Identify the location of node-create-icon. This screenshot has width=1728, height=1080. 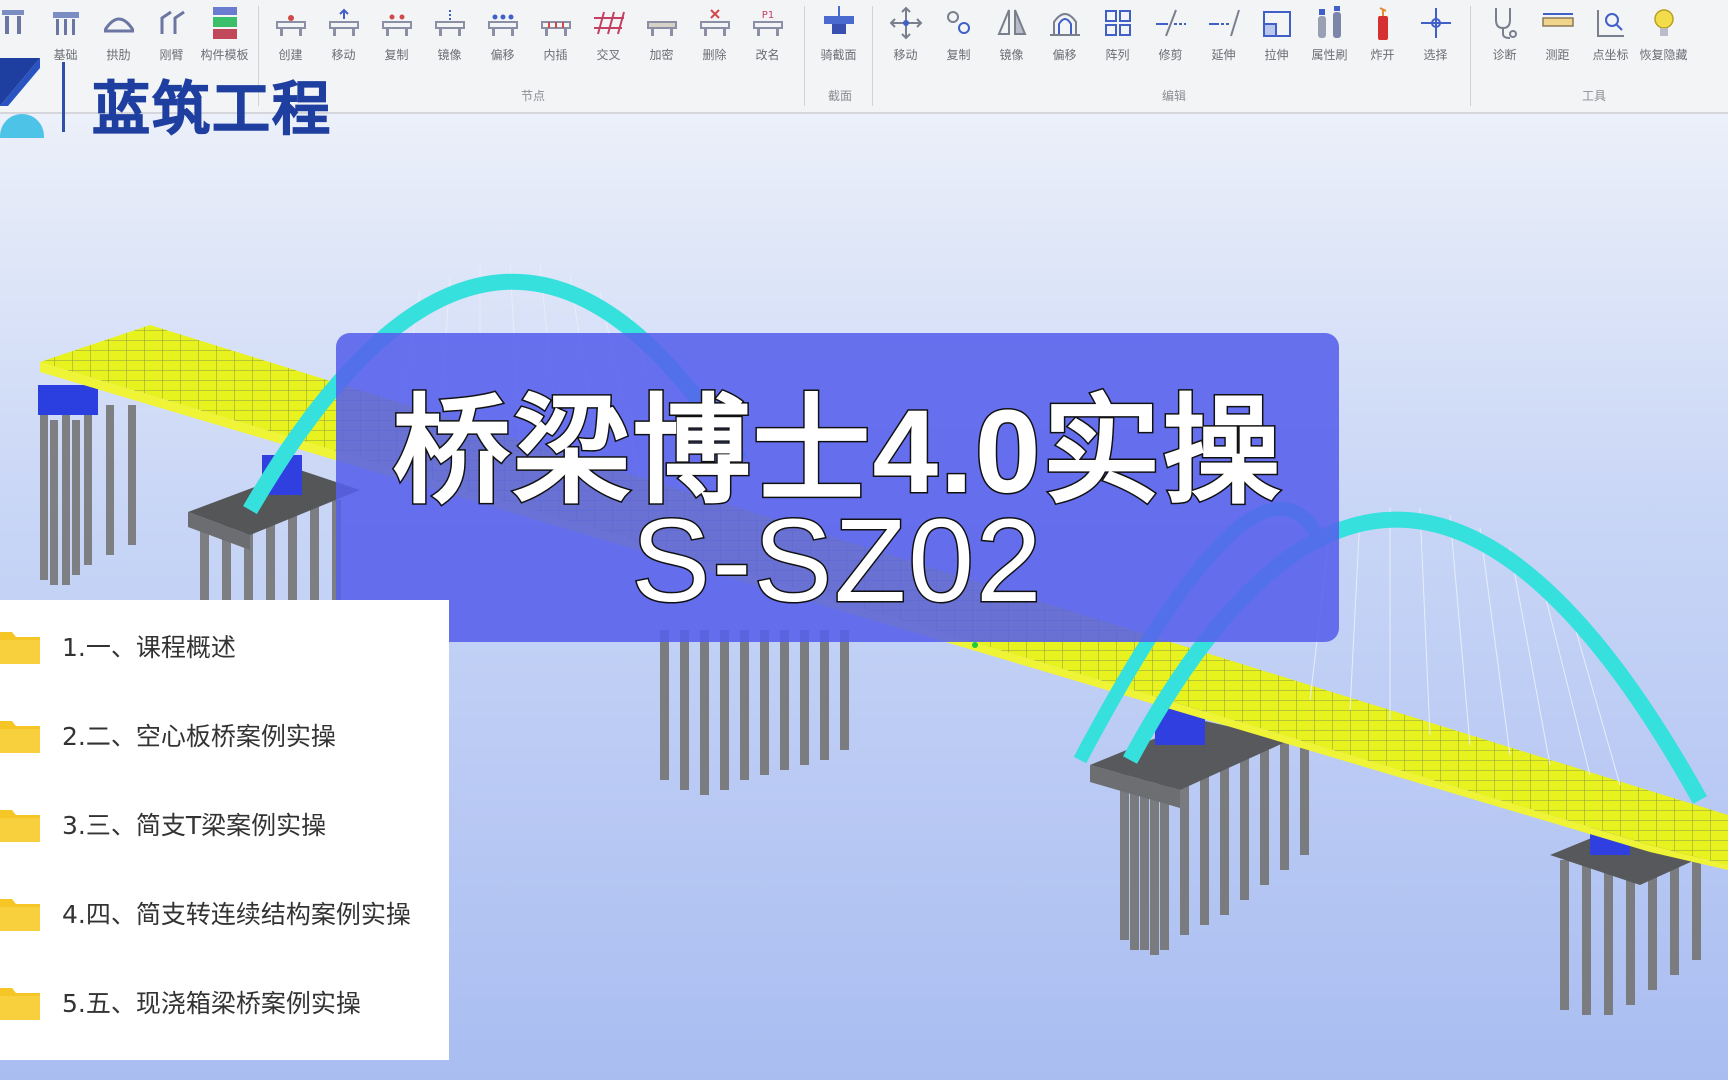
(290, 25).